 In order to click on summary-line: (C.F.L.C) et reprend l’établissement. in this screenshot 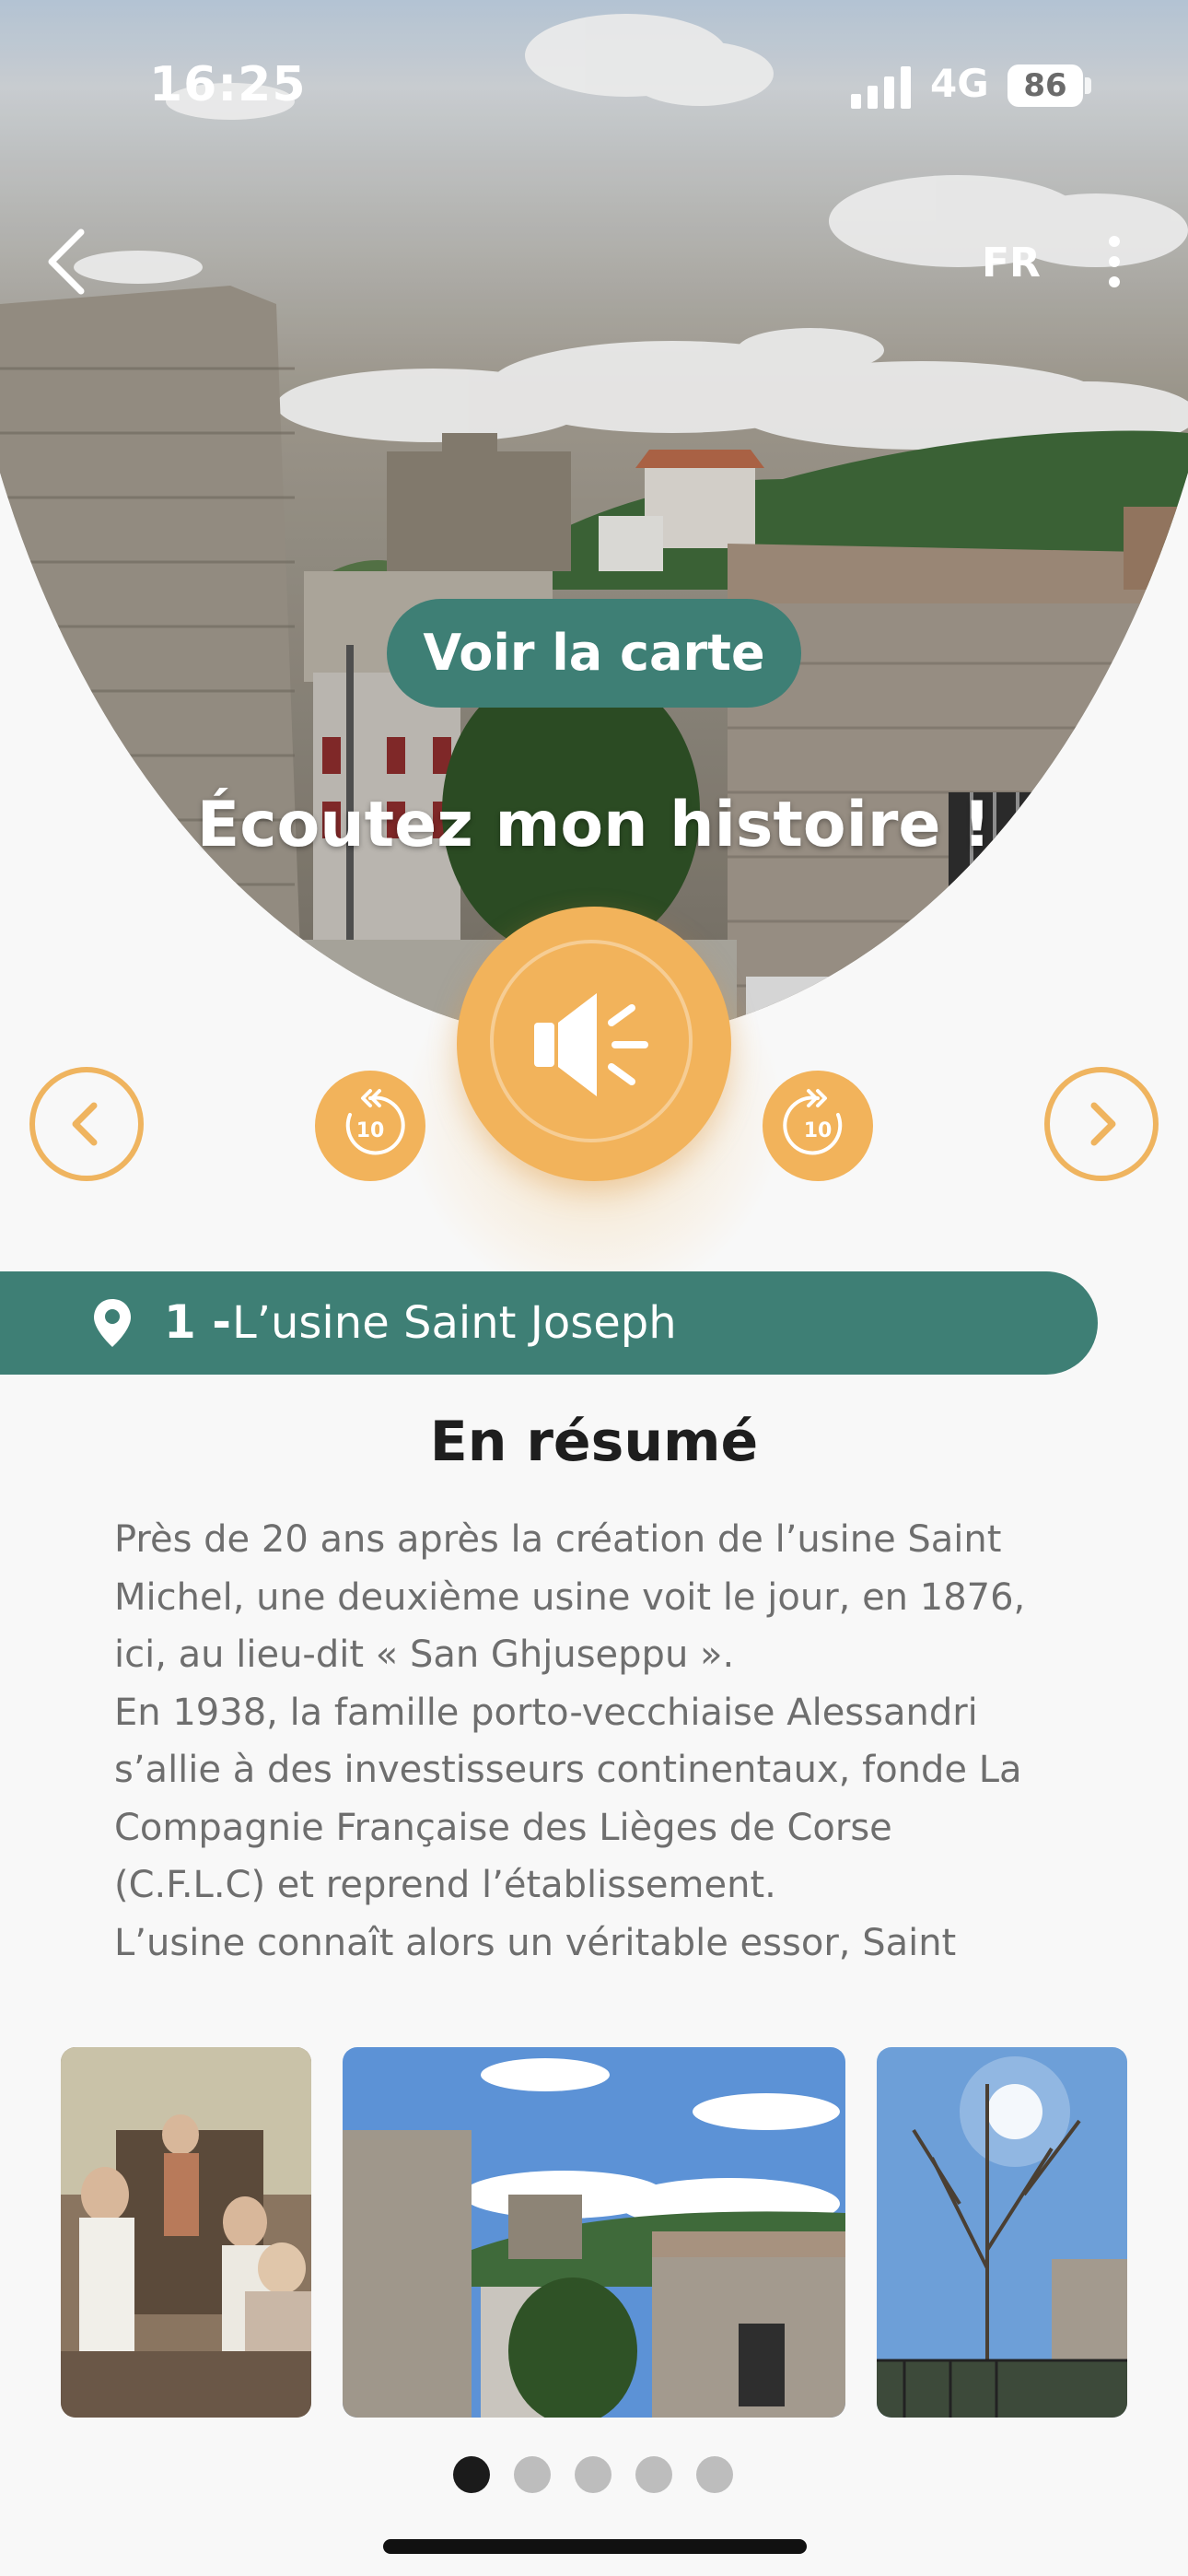, I will do `click(445, 1885)`.